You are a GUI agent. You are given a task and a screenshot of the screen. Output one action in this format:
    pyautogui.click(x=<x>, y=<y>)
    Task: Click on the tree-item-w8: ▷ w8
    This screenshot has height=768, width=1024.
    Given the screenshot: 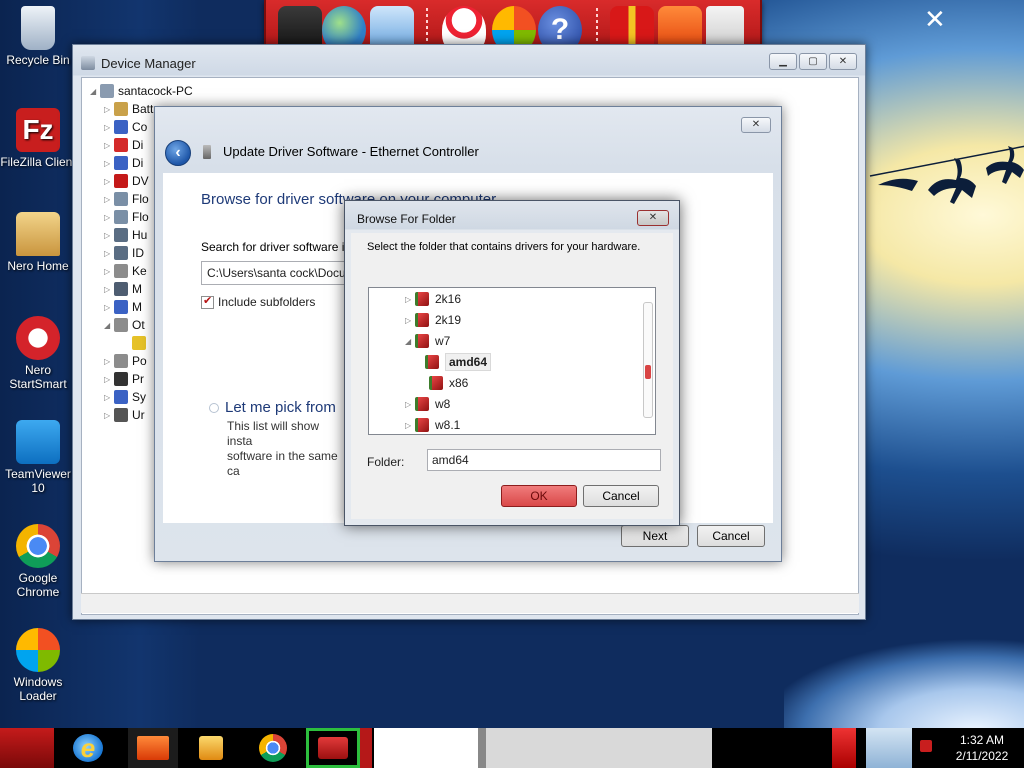 What is the action you would take?
    pyautogui.click(x=427, y=404)
    